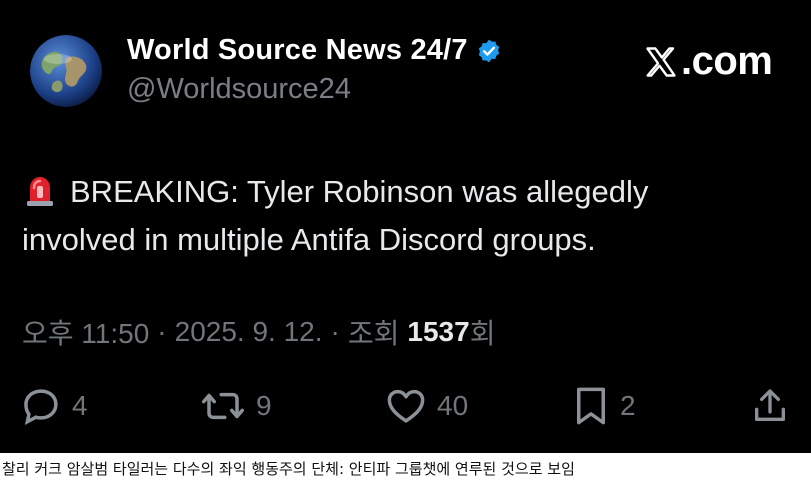 The width and height of the screenshot is (811, 487). Describe the element at coordinates (40, 190) in the screenshot. I see `siren-icon` at that location.